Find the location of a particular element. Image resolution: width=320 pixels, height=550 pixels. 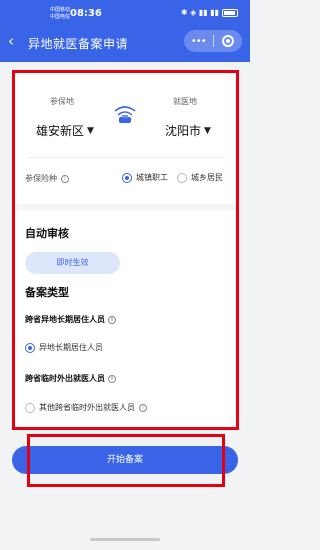

medical-city-value: 沈阳市 is located at coordinates (183, 131).